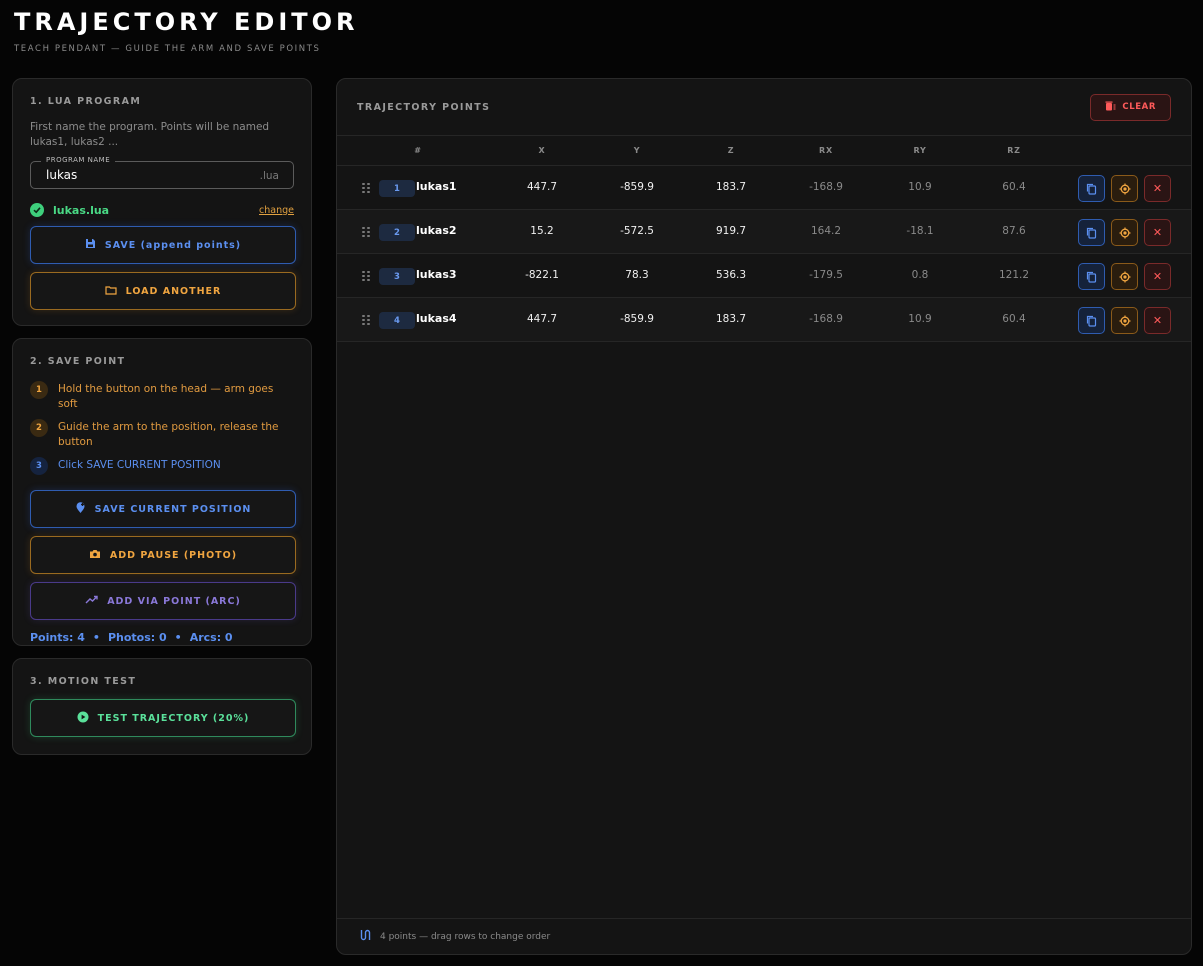 This screenshot has height=966, width=1203. Describe the element at coordinates (163, 509) in the screenshot. I see `save-current-position-button: SAVE CURRENT POSITION` at that location.